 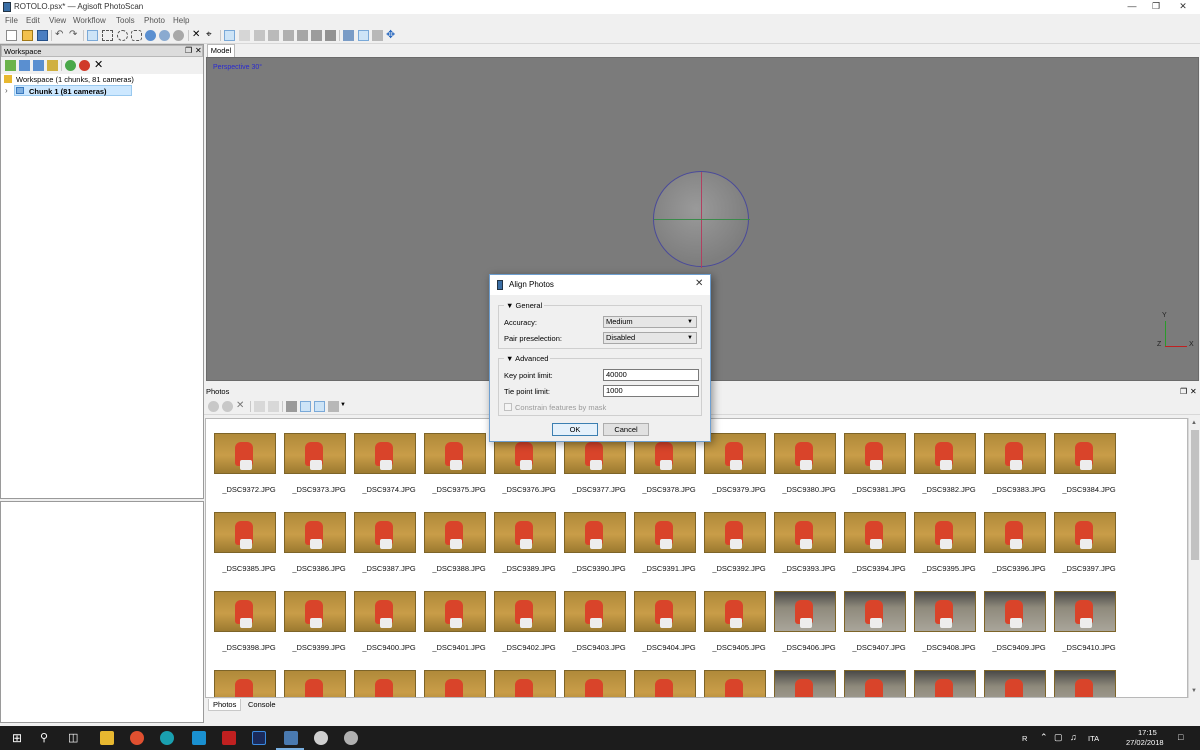 I want to click on photoscan-icon, so click(x=291, y=738).